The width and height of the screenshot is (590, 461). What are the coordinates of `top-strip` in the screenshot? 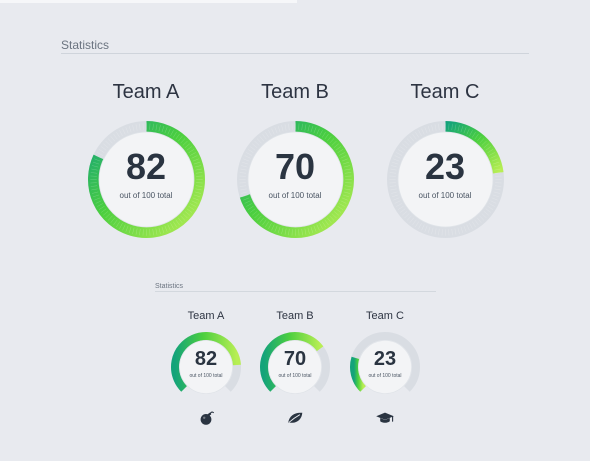 It's located at (148, 1).